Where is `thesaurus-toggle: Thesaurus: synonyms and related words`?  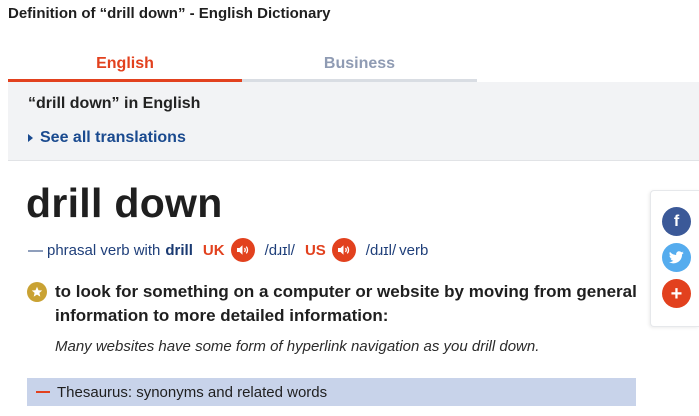 thesaurus-toggle: Thesaurus: synonyms and related words is located at coordinates (331, 392).